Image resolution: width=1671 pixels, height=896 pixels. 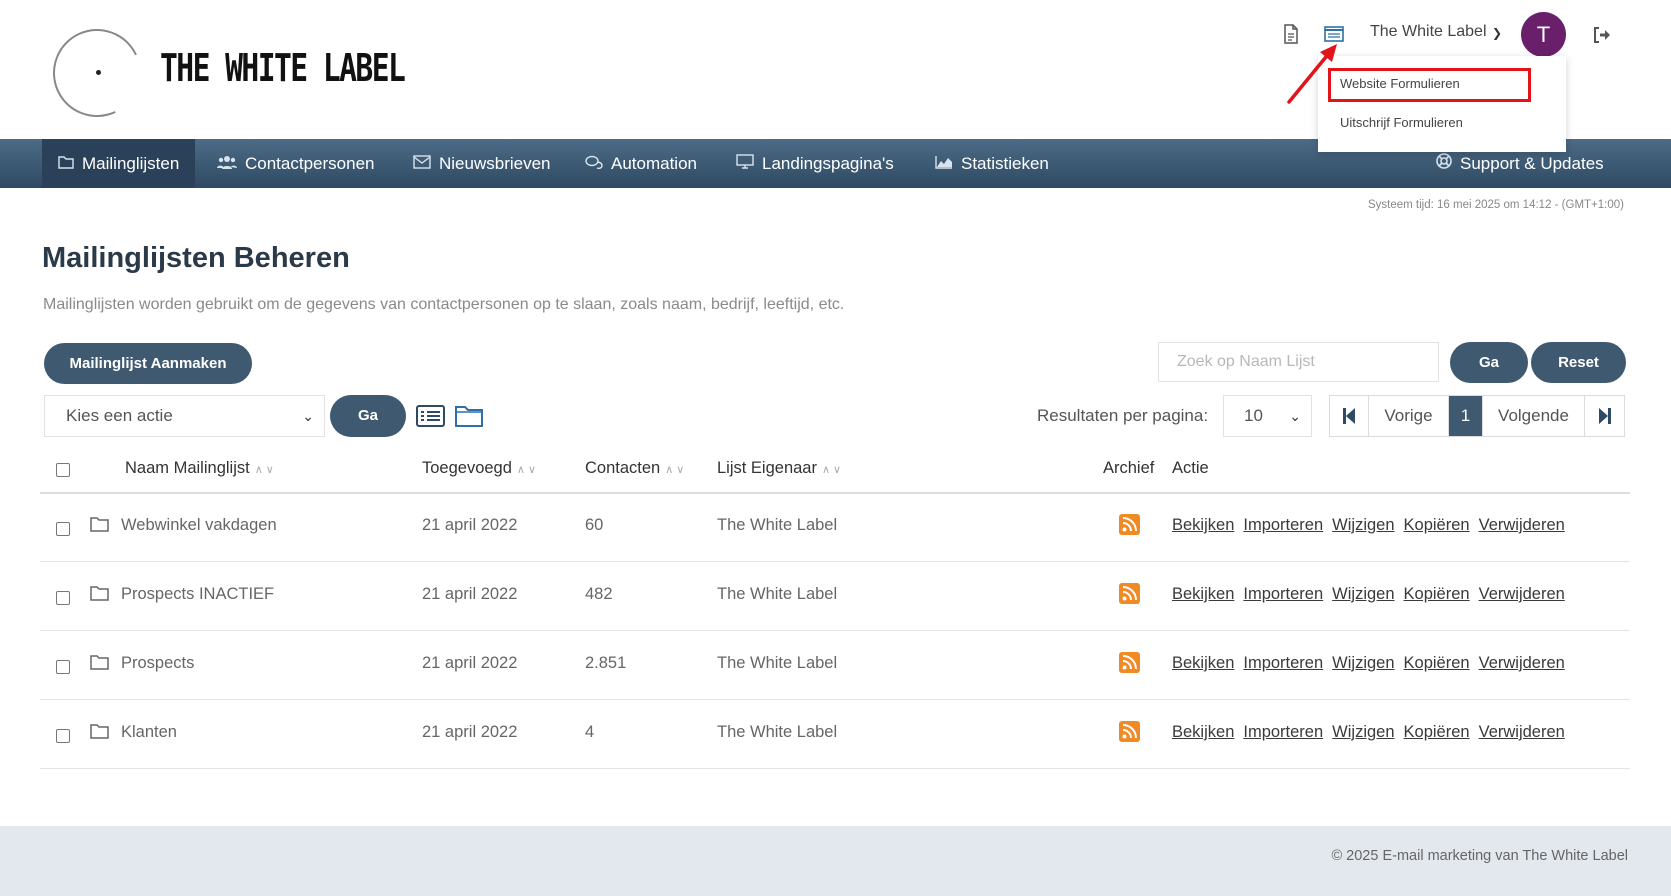 I want to click on search-input, so click(x=1298, y=362).